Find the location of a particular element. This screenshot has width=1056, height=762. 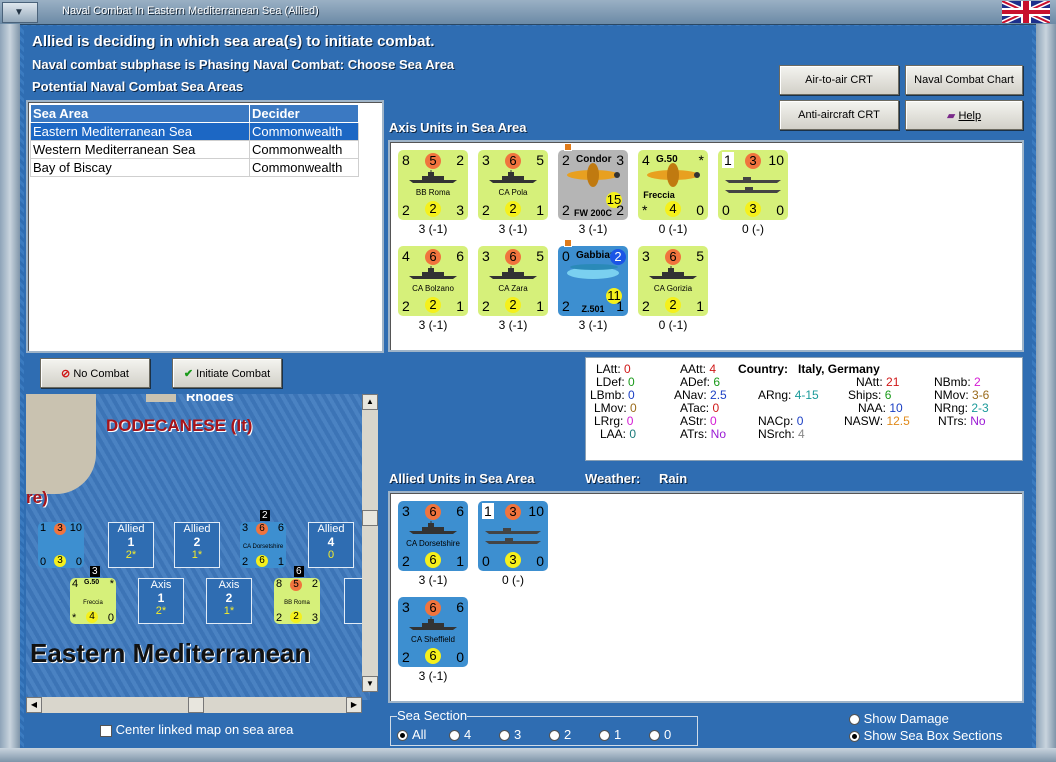

stack-count-badge: 3 is located at coordinates (95, 571).